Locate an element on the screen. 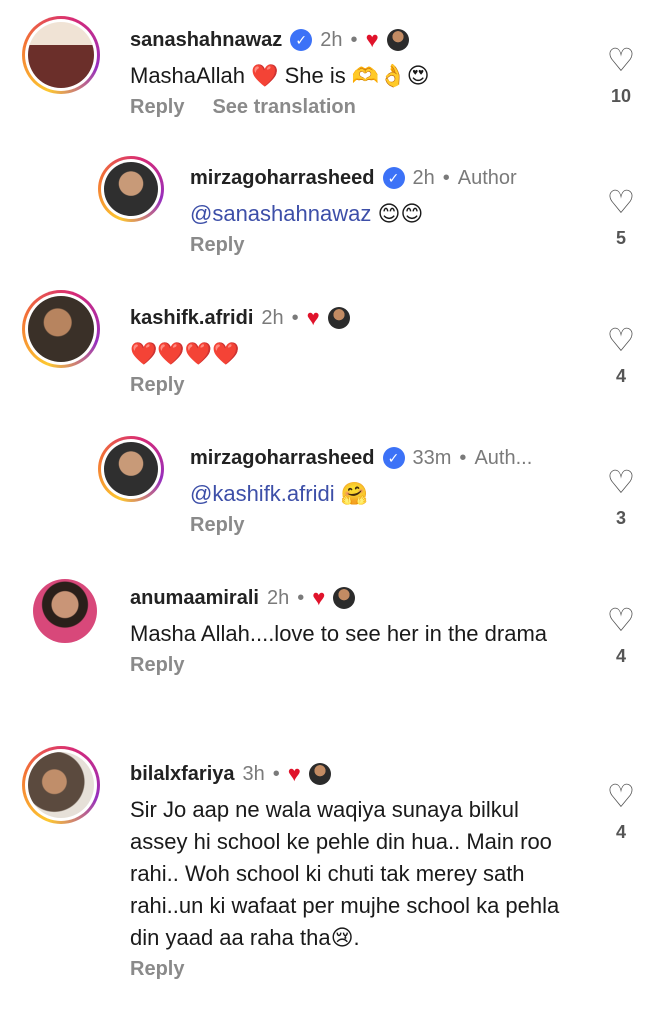 Image resolution: width=670 pixels, height=1024 pixels. comment-text: 🤗 is located at coordinates (354, 493).